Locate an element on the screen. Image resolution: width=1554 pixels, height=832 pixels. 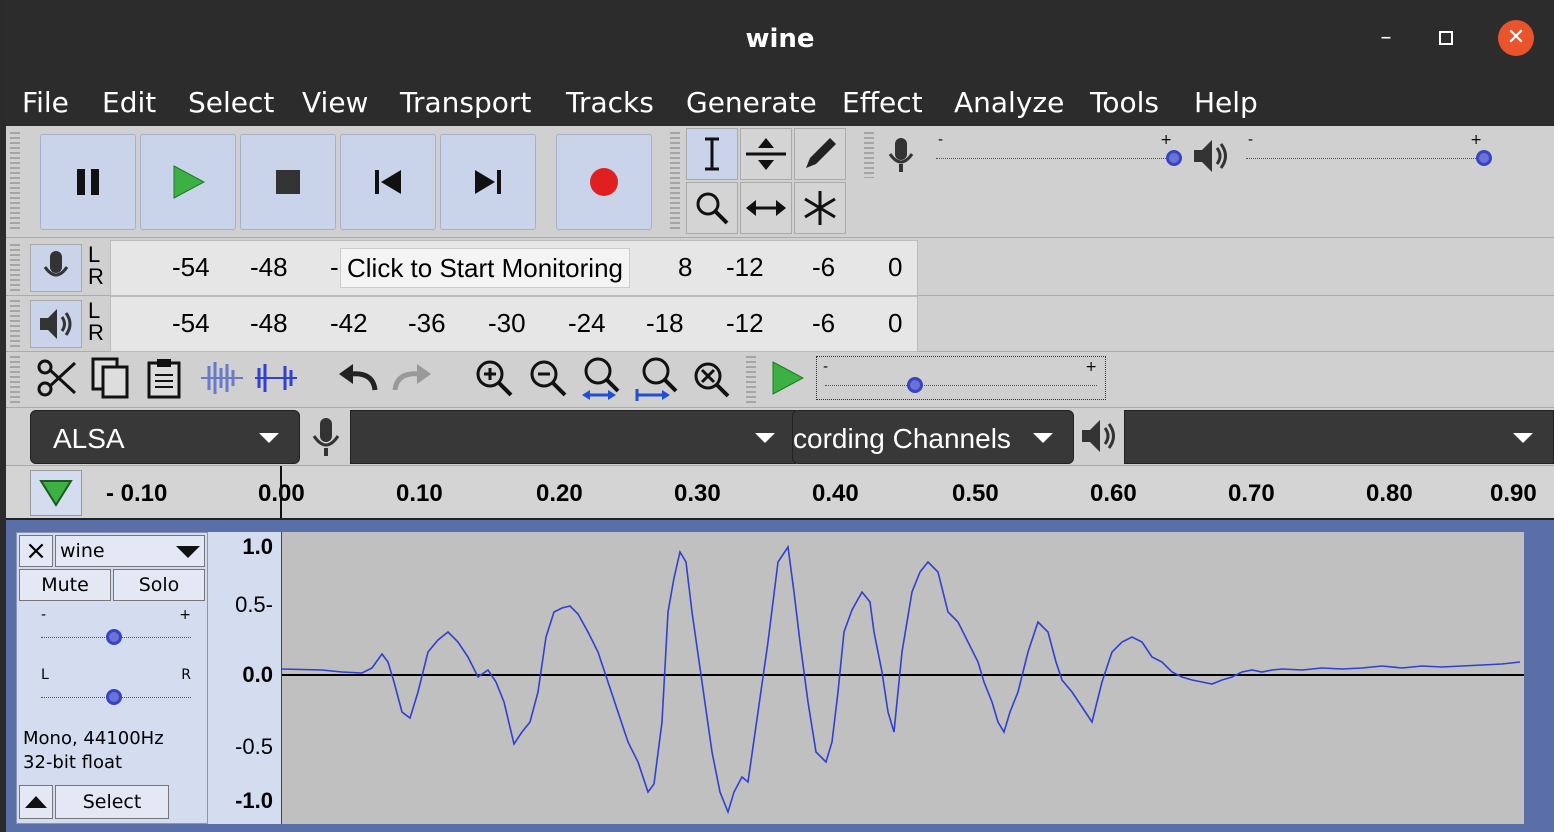
zoom-toggle-icon is located at coordinates (712, 380).